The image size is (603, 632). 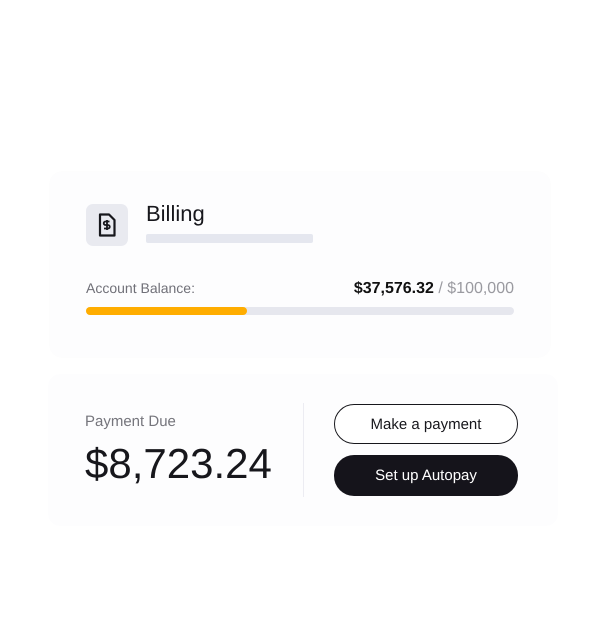 What do you see at coordinates (131, 421) in the screenshot?
I see `payment-label: Payment Due` at bounding box center [131, 421].